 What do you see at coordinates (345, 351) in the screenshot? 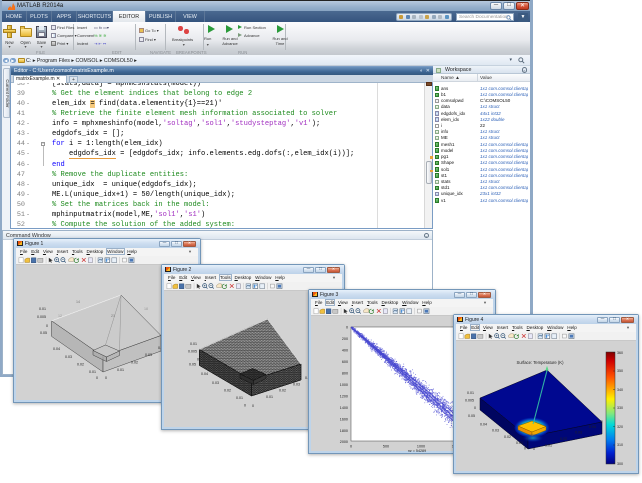
I see `svg-text: 400` at bounding box center [345, 351].